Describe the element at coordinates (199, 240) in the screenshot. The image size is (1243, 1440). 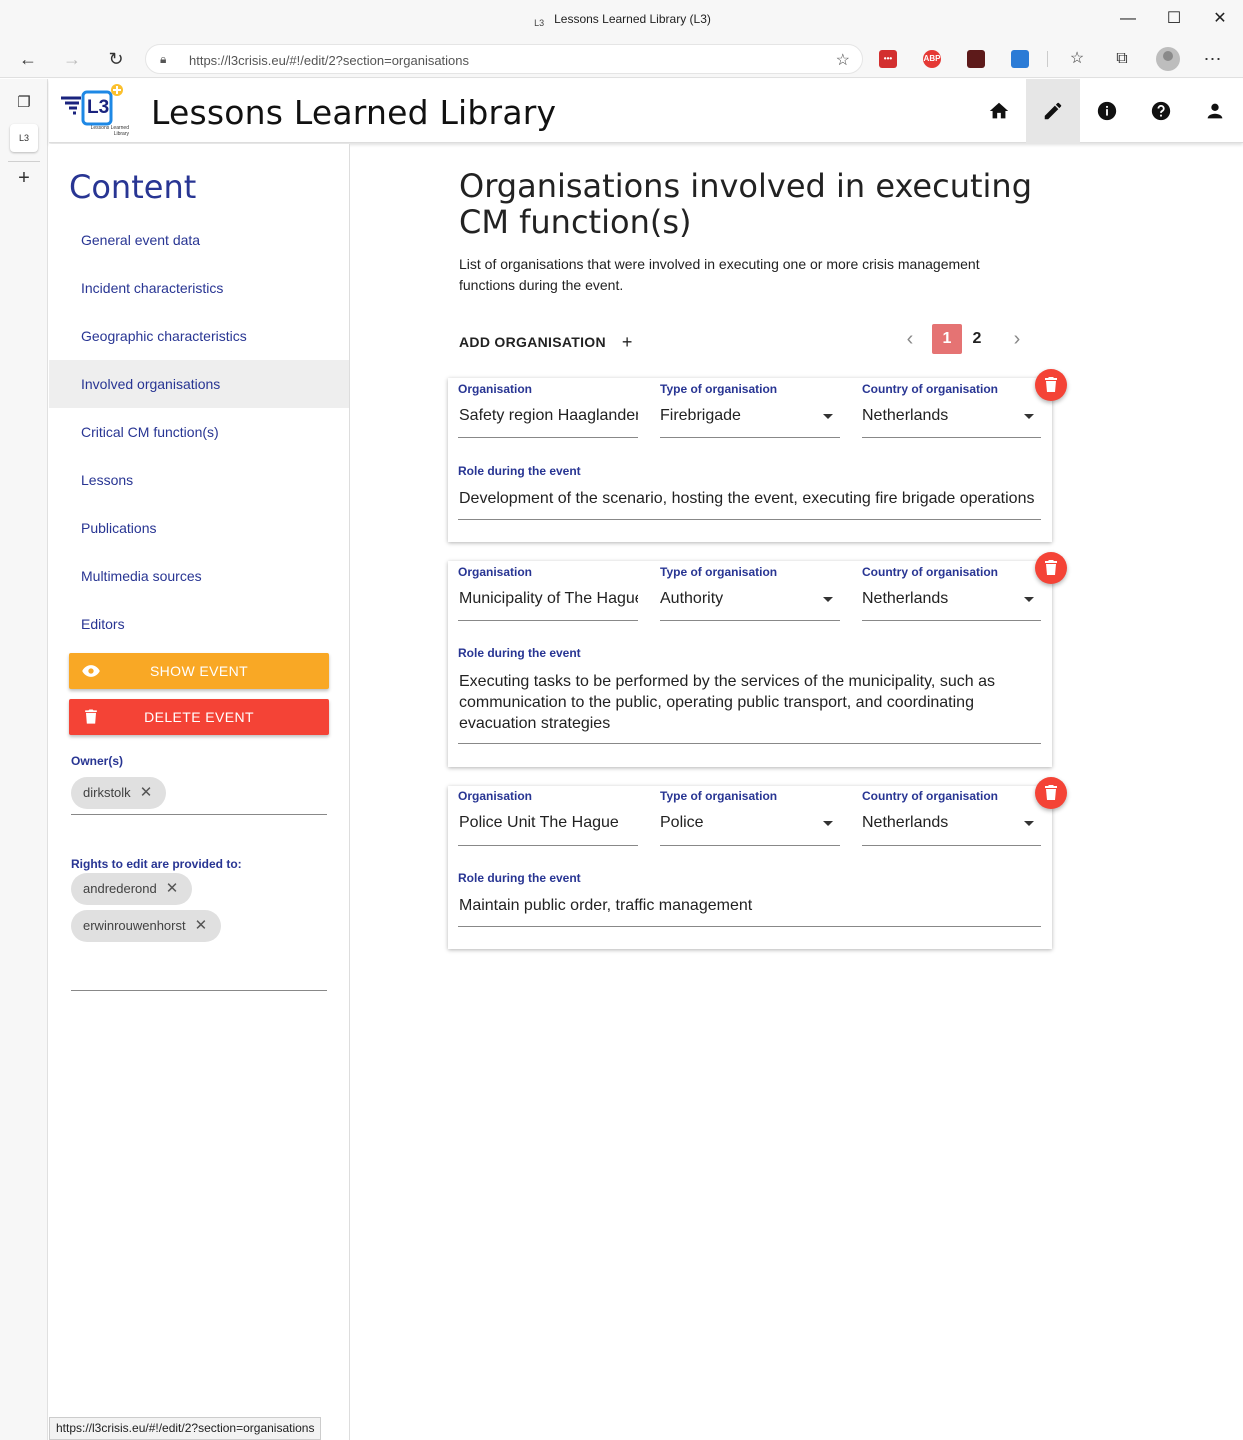
I see `sidebar-item-general-event-data: General event data` at that location.